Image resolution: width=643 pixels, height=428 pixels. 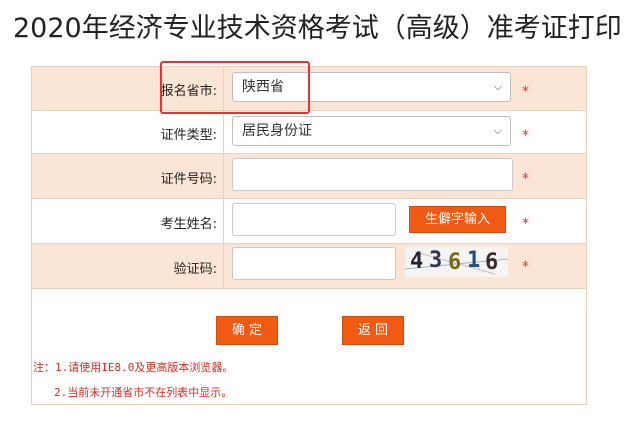 I want to click on rare-char-button: 生僻字输入, so click(x=457, y=219).